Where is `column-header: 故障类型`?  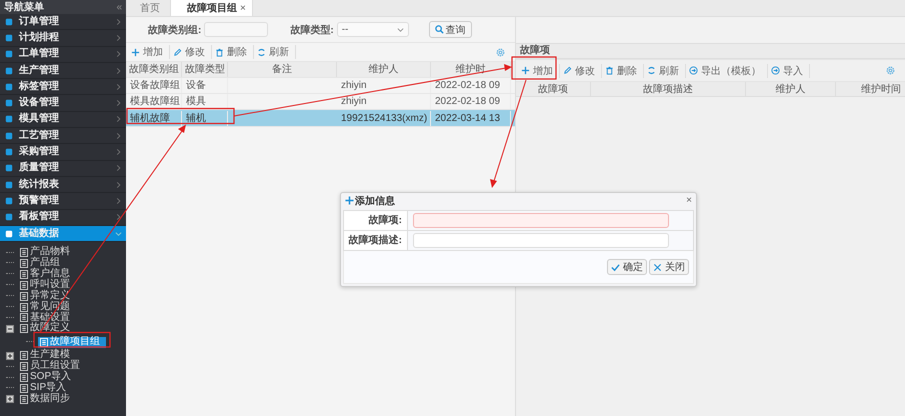 column-header: 故障类型 is located at coordinates (205, 69).